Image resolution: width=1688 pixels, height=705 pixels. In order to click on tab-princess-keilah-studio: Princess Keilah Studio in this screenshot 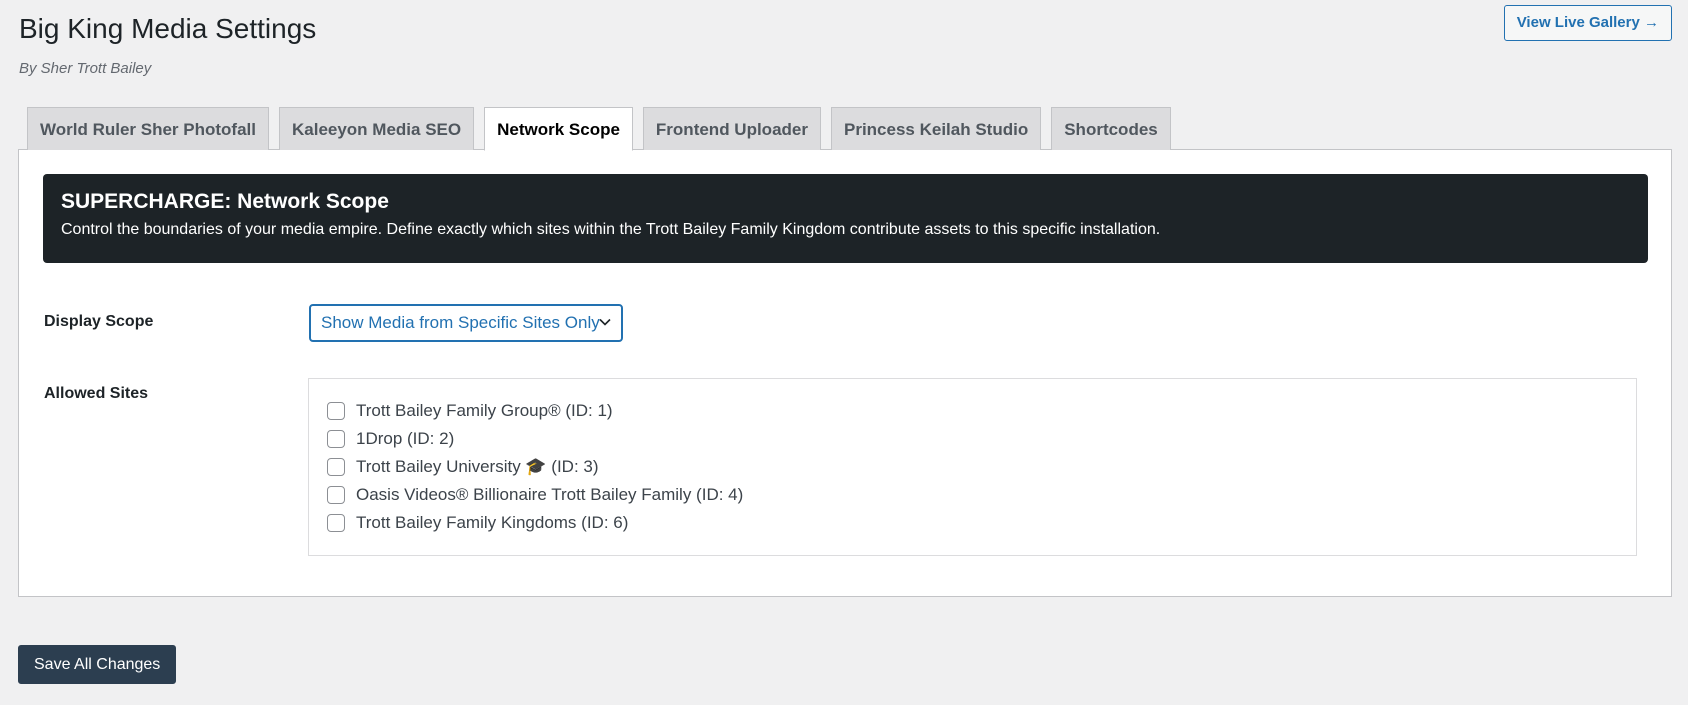, I will do `click(936, 128)`.